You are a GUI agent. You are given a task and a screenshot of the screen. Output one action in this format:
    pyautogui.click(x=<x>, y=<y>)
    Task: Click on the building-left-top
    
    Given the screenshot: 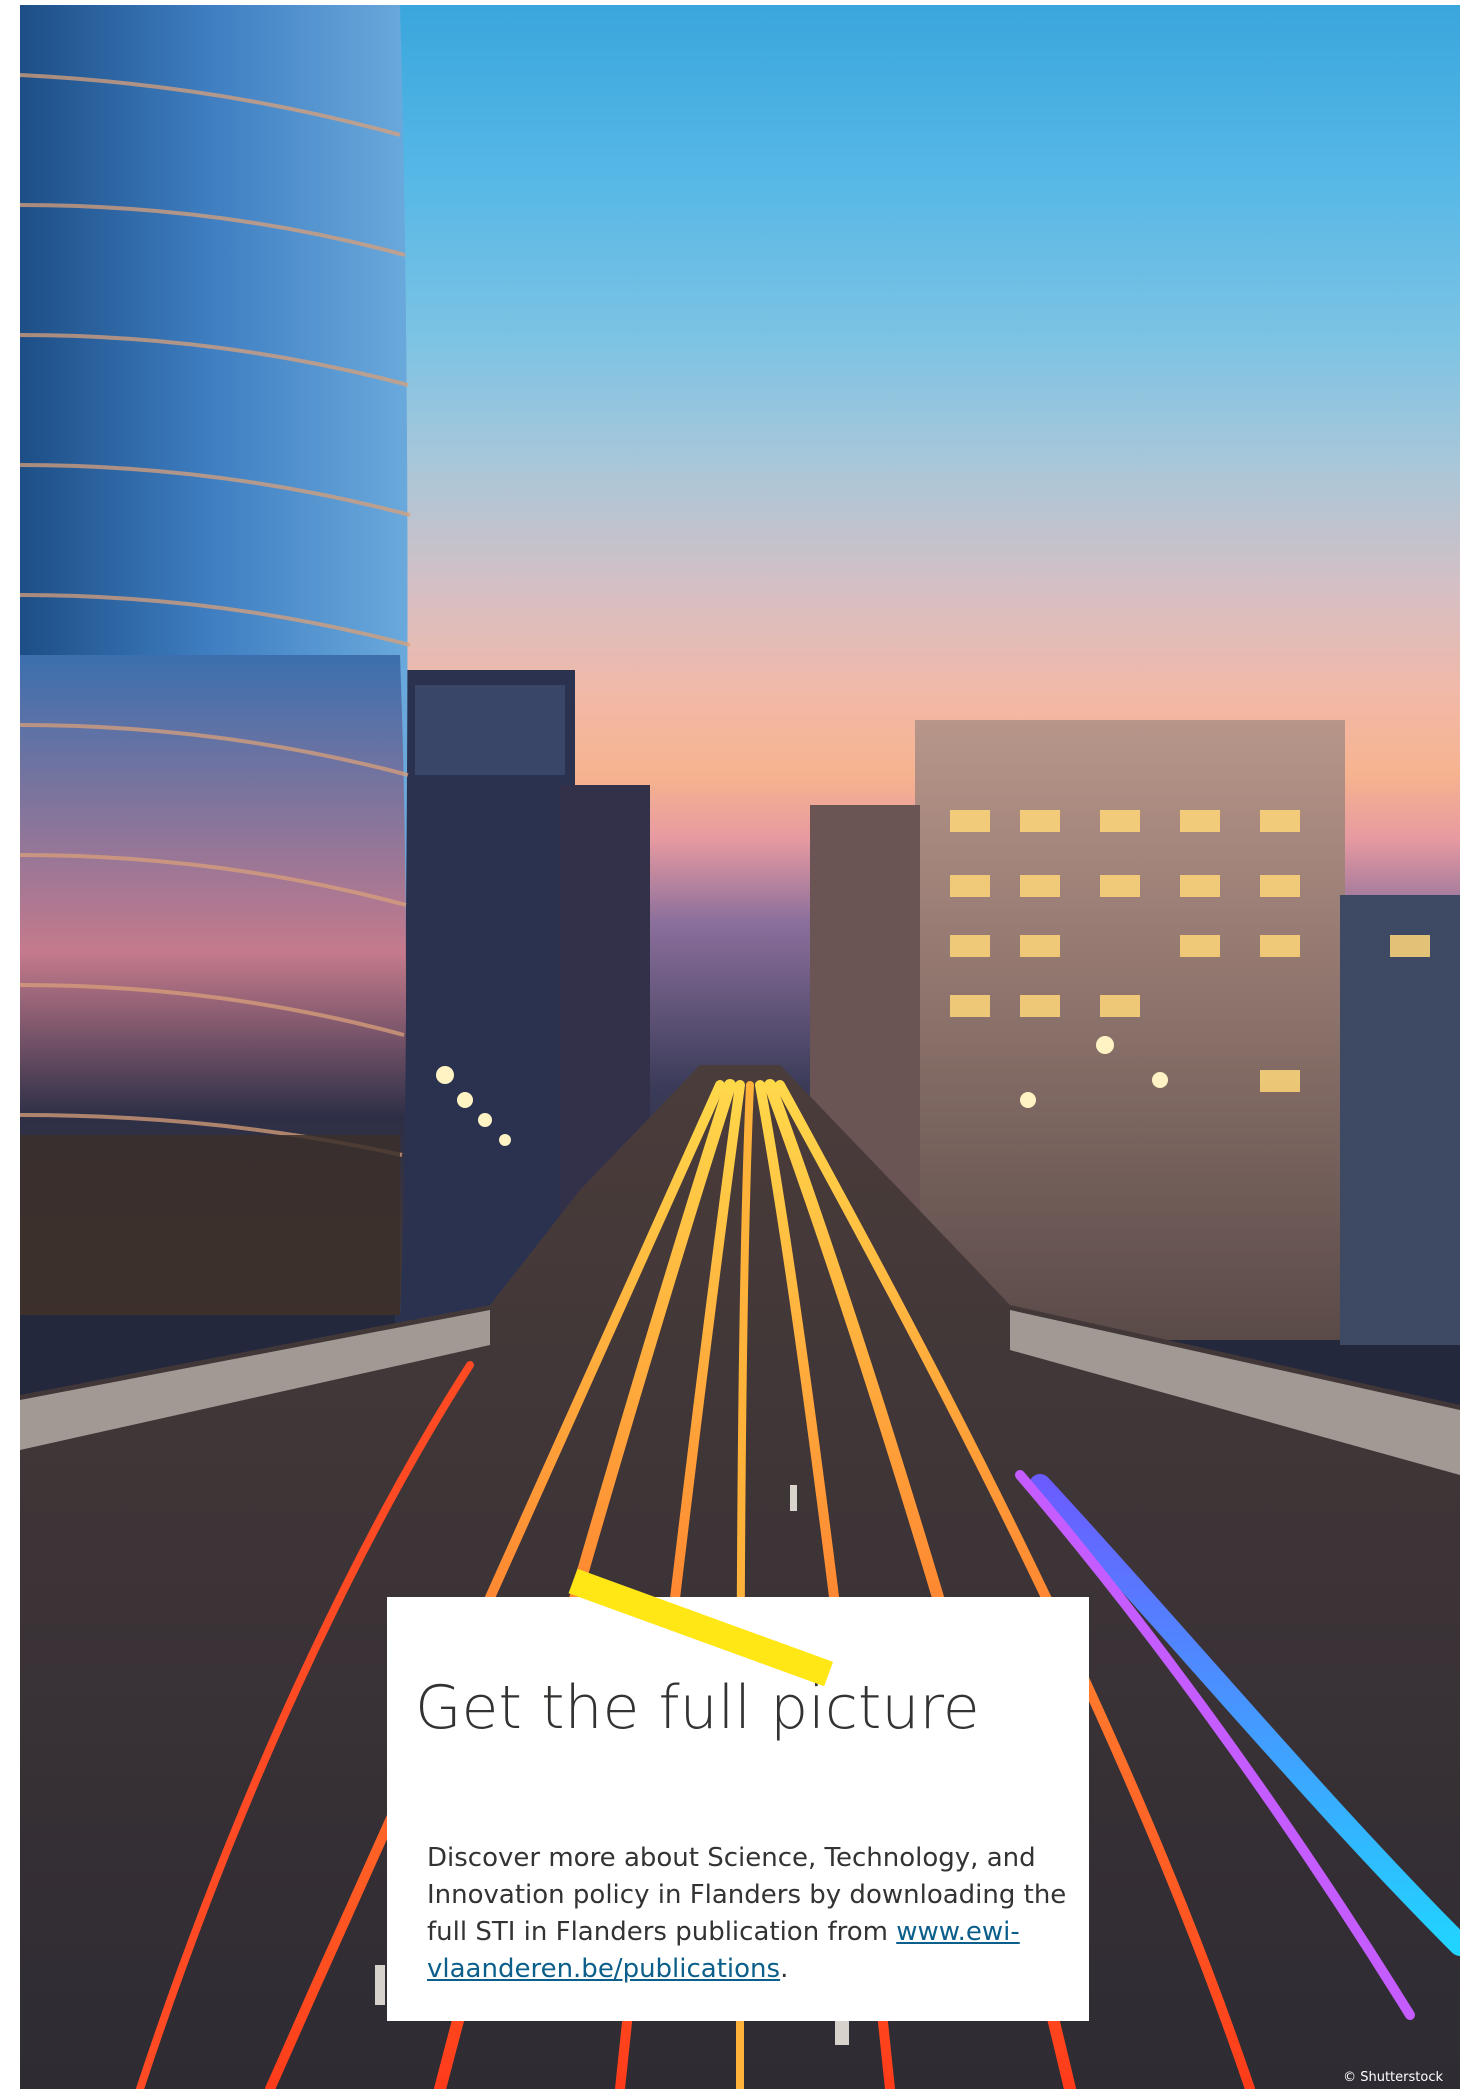 What is the action you would take?
    pyautogui.click(x=490, y=730)
    